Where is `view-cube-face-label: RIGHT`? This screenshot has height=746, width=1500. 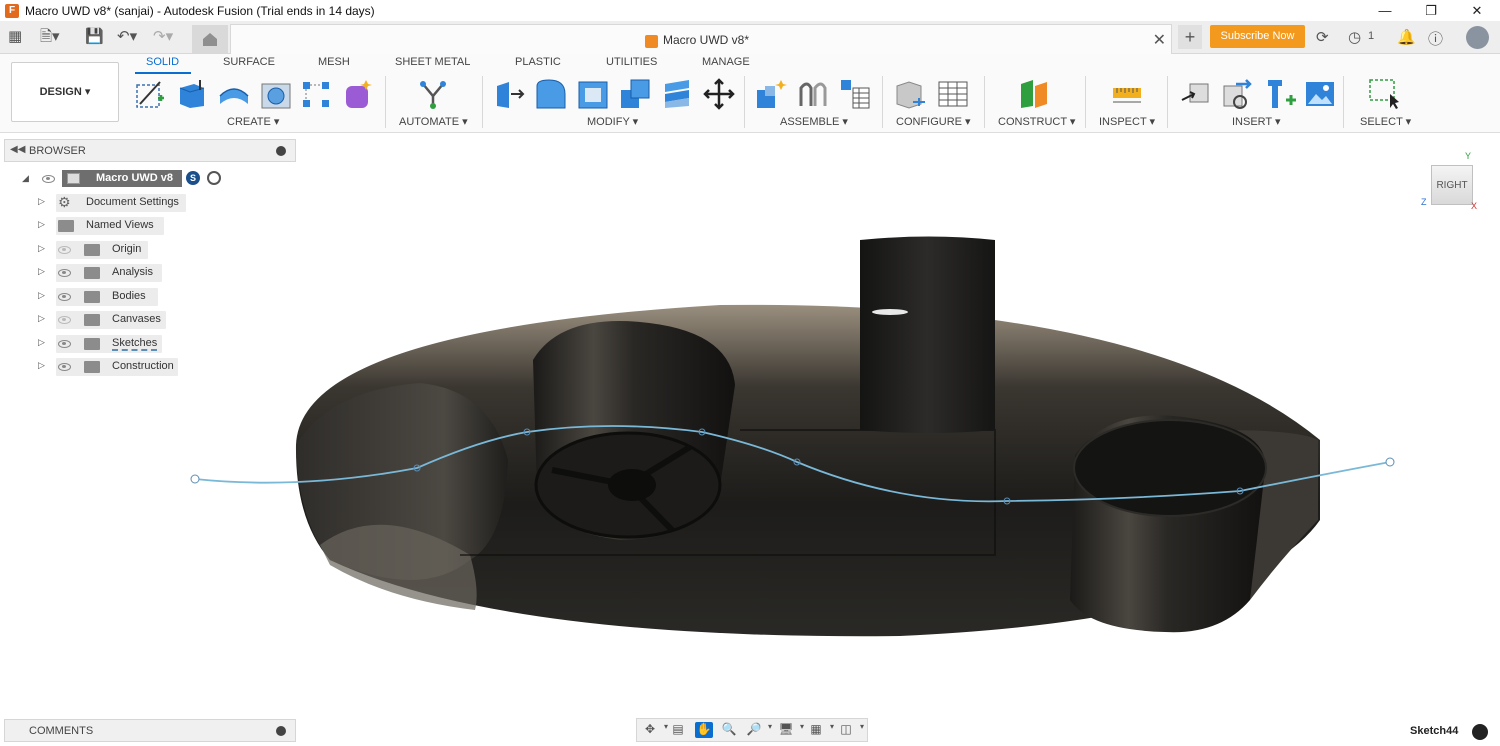 view-cube-face-label: RIGHT is located at coordinates (1452, 185).